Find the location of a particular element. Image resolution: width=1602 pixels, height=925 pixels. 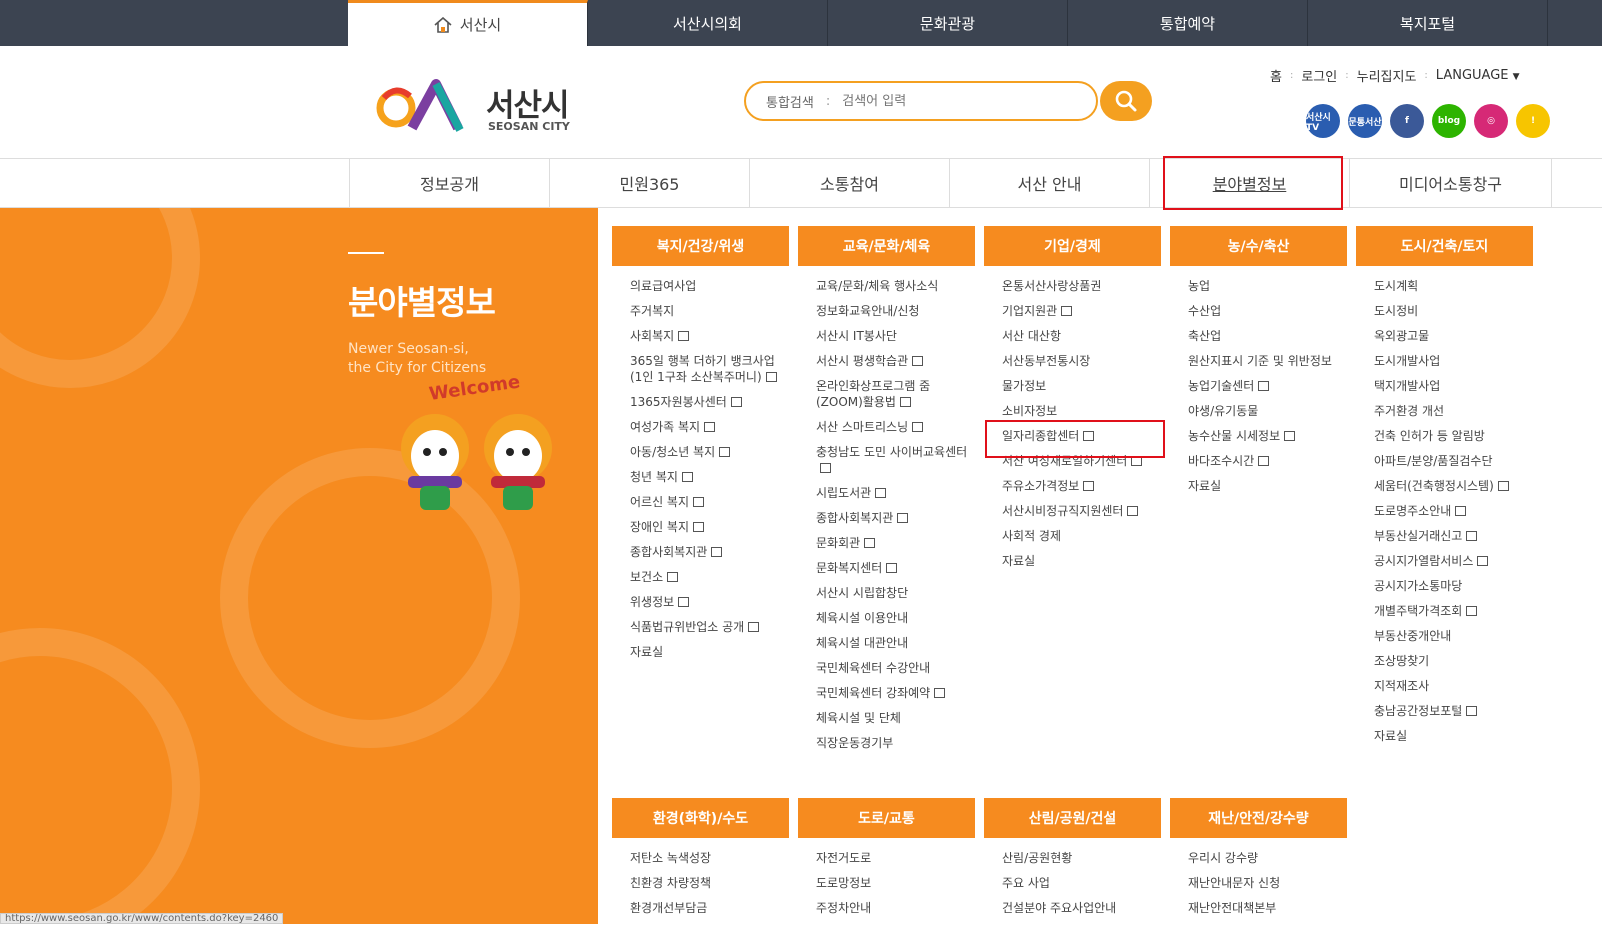

menu-link: 부동산실거래신고 is located at coordinates (1450, 536).